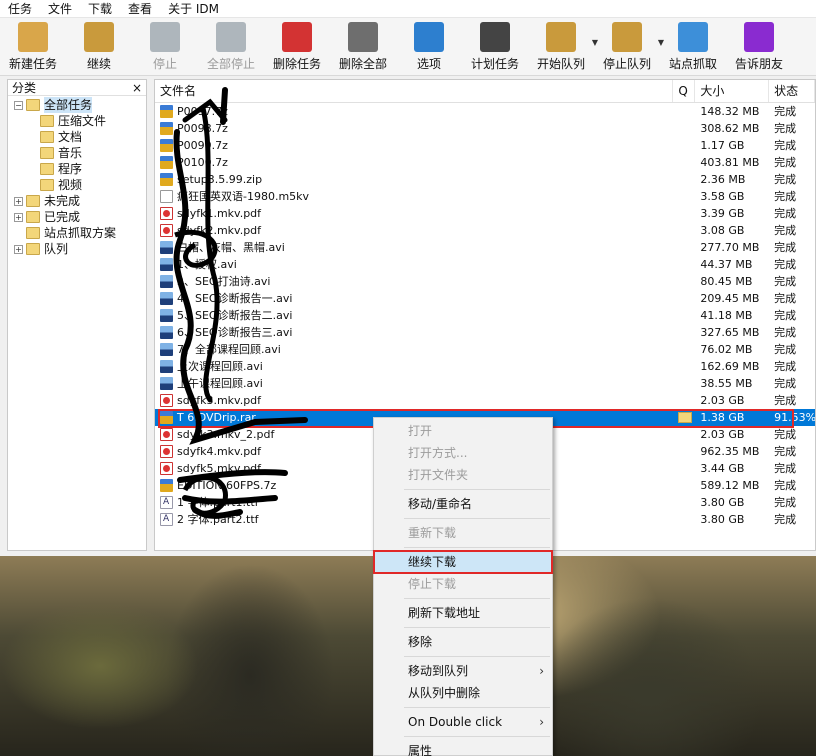 The height and width of the screenshot is (756, 816). What do you see at coordinates (463, 748) in the screenshot?
I see `context-menu-item: 属性` at bounding box center [463, 748].